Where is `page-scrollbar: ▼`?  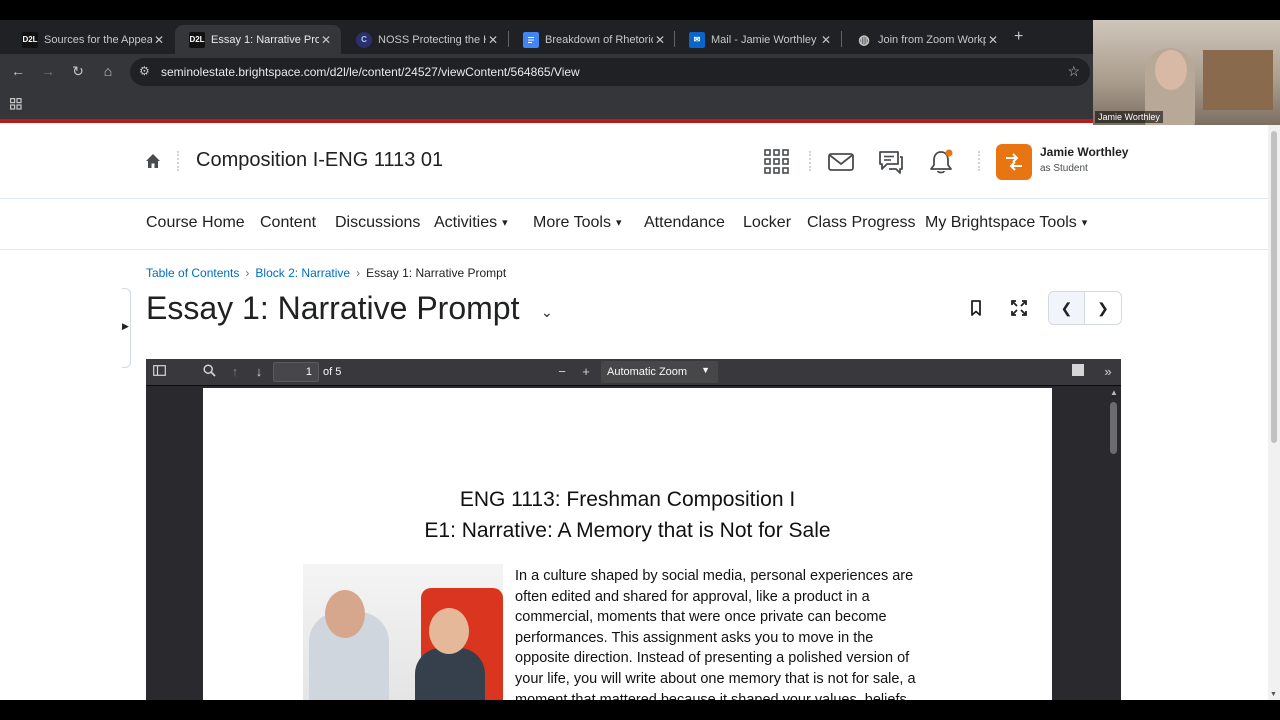
page-scrollbar: ▼ is located at coordinates (1274, 411).